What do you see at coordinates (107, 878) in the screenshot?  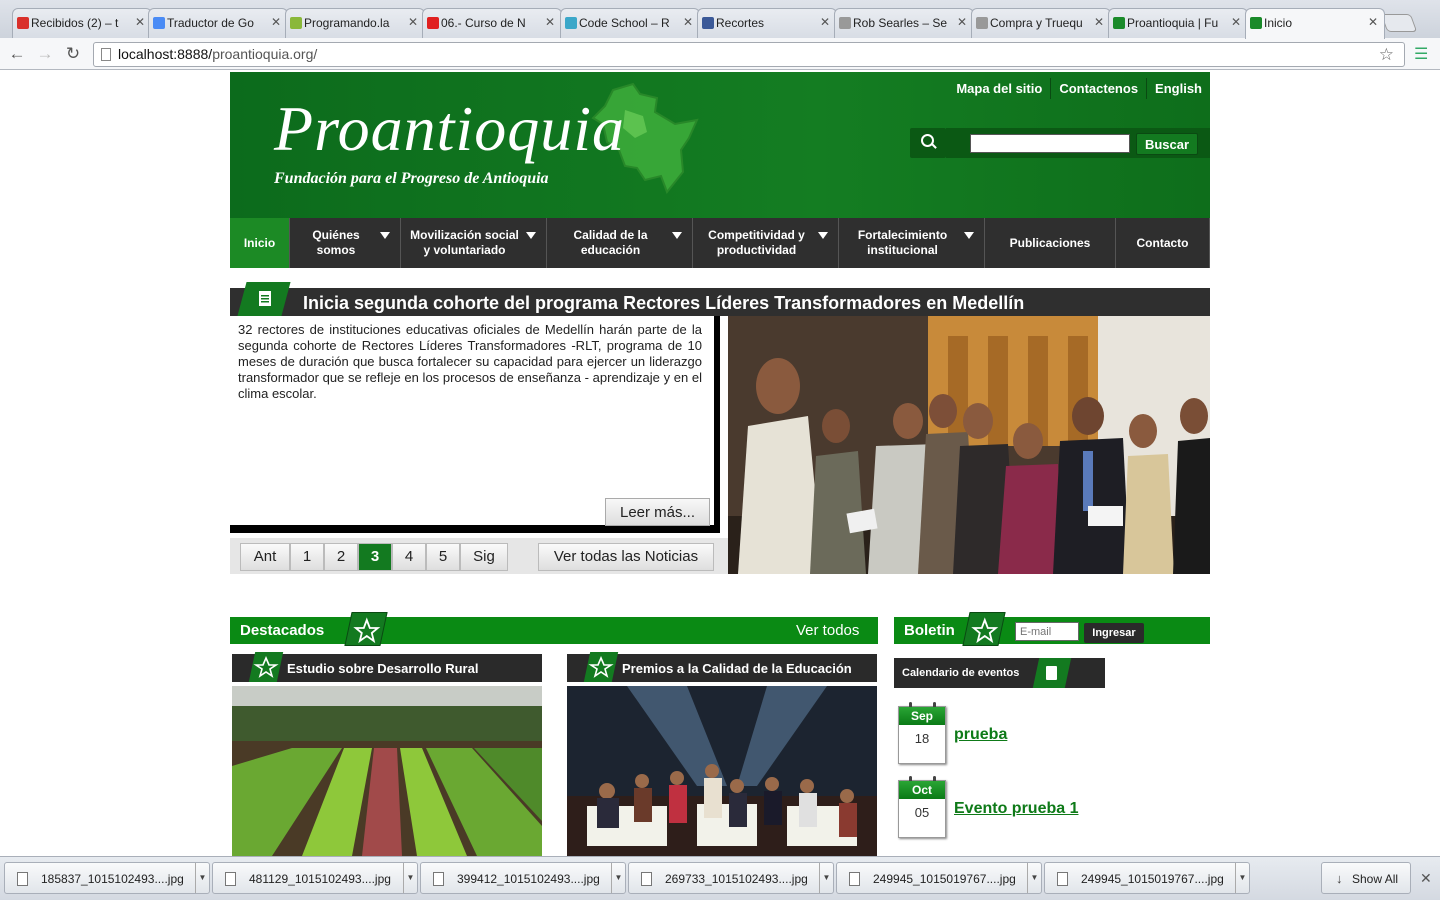 I see `download-item: 185837_1015102493....jpg ▼` at bounding box center [107, 878].